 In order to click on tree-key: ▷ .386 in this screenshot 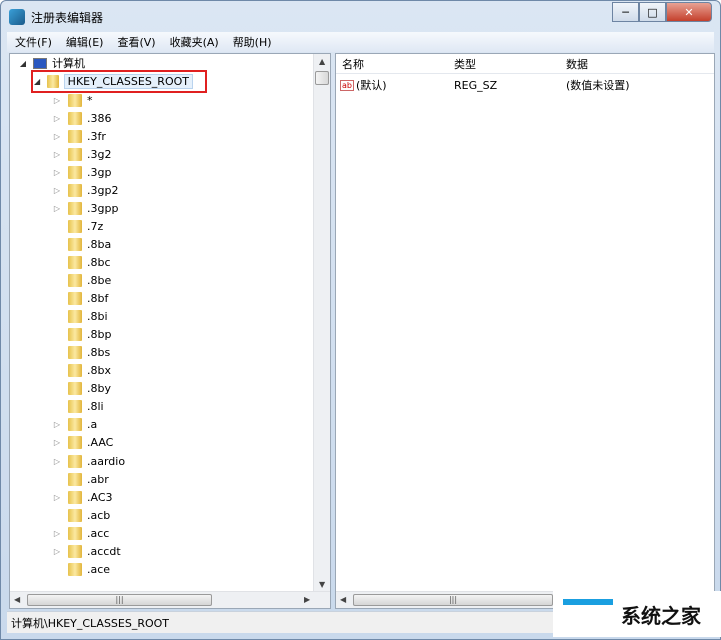, I will do `click(82, 118)`.